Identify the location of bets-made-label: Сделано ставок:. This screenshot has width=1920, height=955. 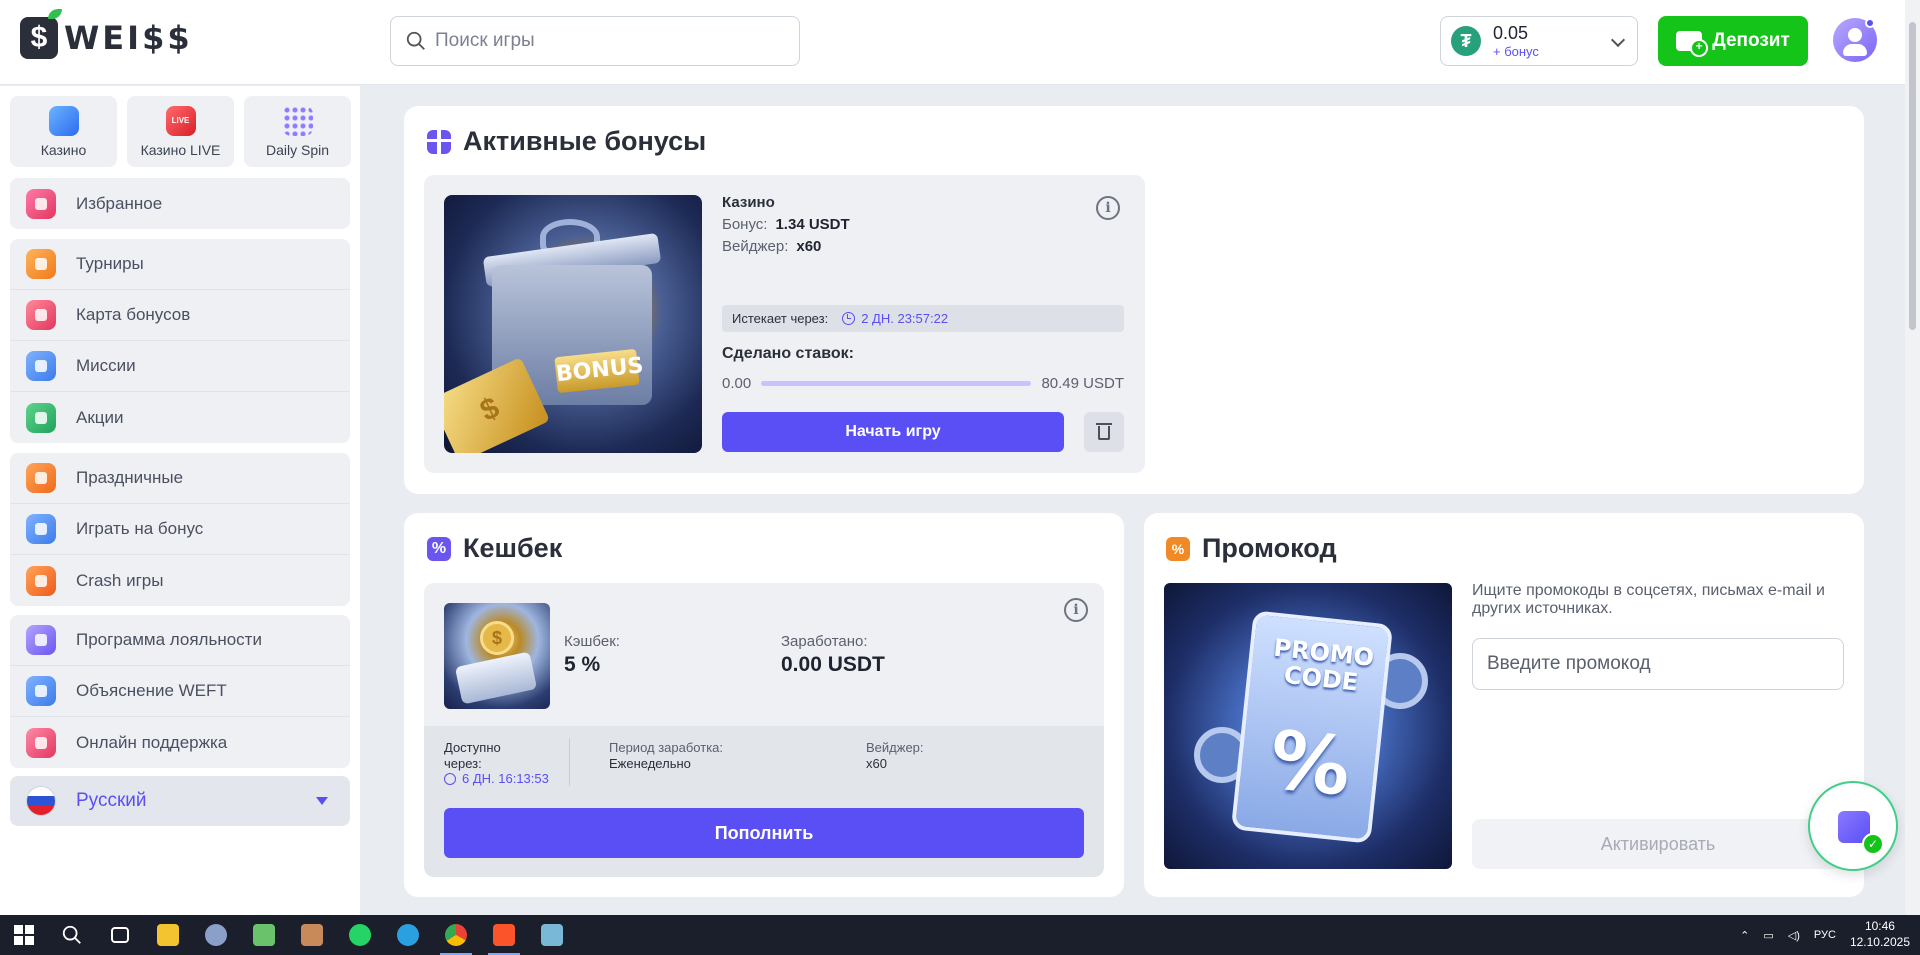
(788, 353).